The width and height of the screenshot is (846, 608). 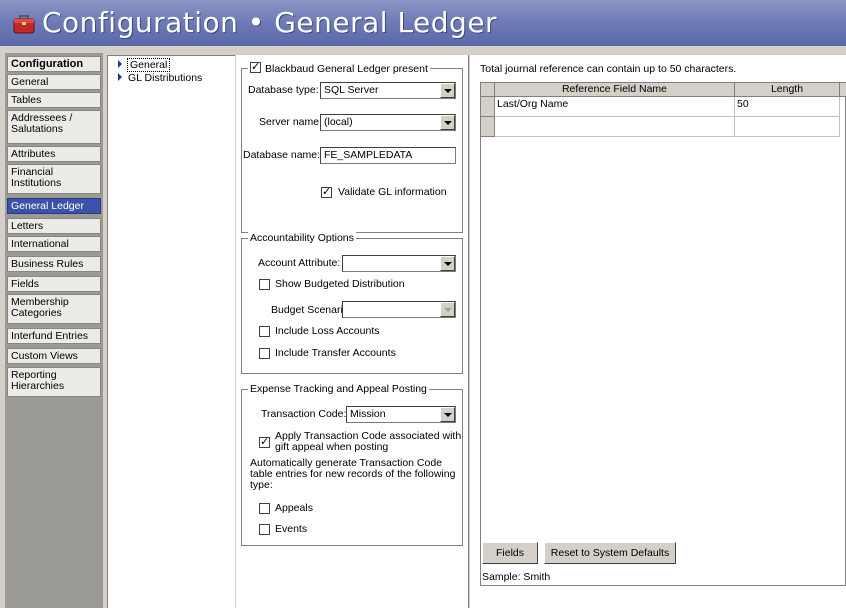 What do you see at coordinates (399, 263) in the screenshot?
I see `account-attribute-dropdown` at bounding box center [399, 263].